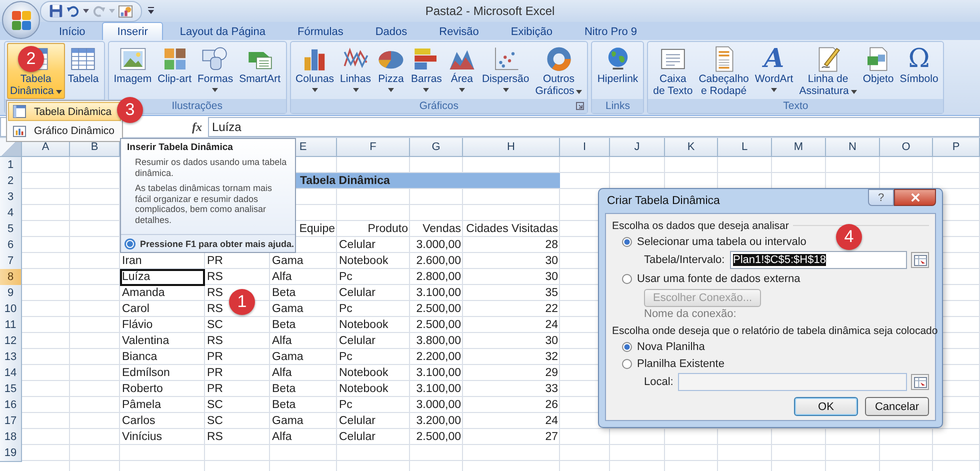 This screenshot has height=471, width=980. I want to click on ribbon-button: Formas, so click(215, 71).